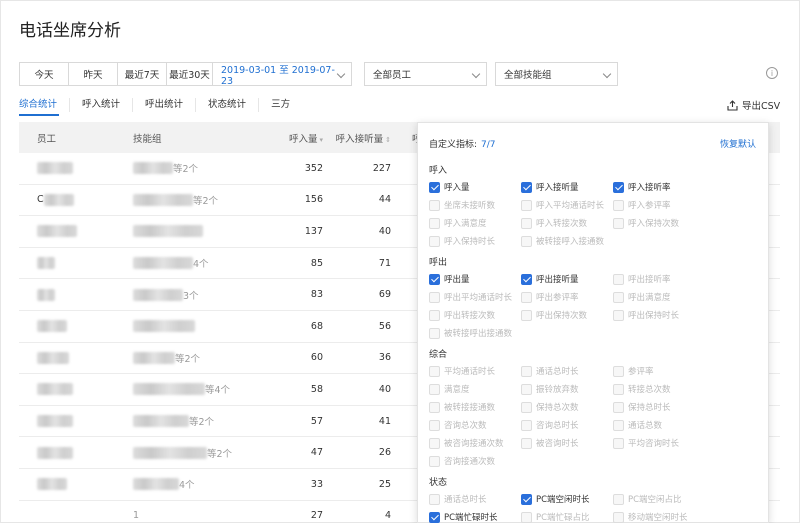 Image resolution: width=800 pixels, height=523 pixels. Describe the element at coordinates (93, 74) in the screenshot. I see `range-yesterday-button: 昨天` at that location.